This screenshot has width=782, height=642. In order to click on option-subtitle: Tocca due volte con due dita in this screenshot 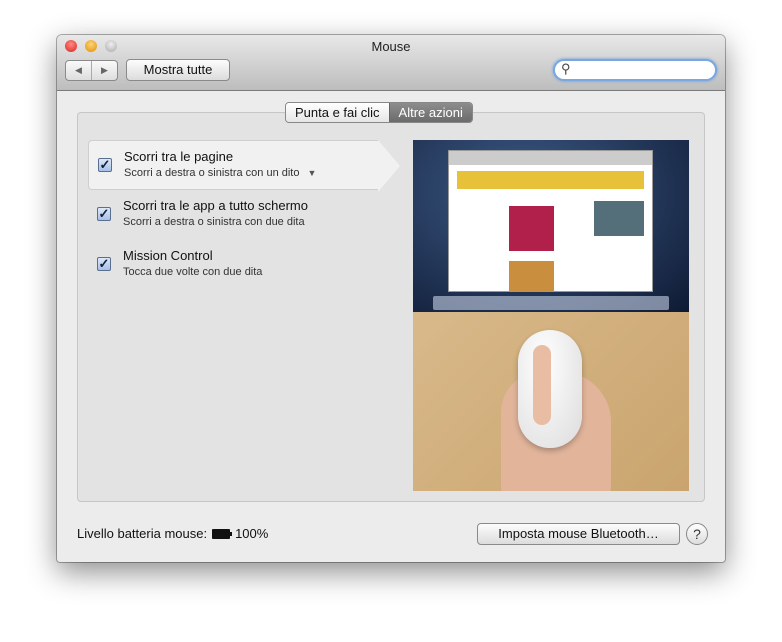, I will do `click(193, 272)`.